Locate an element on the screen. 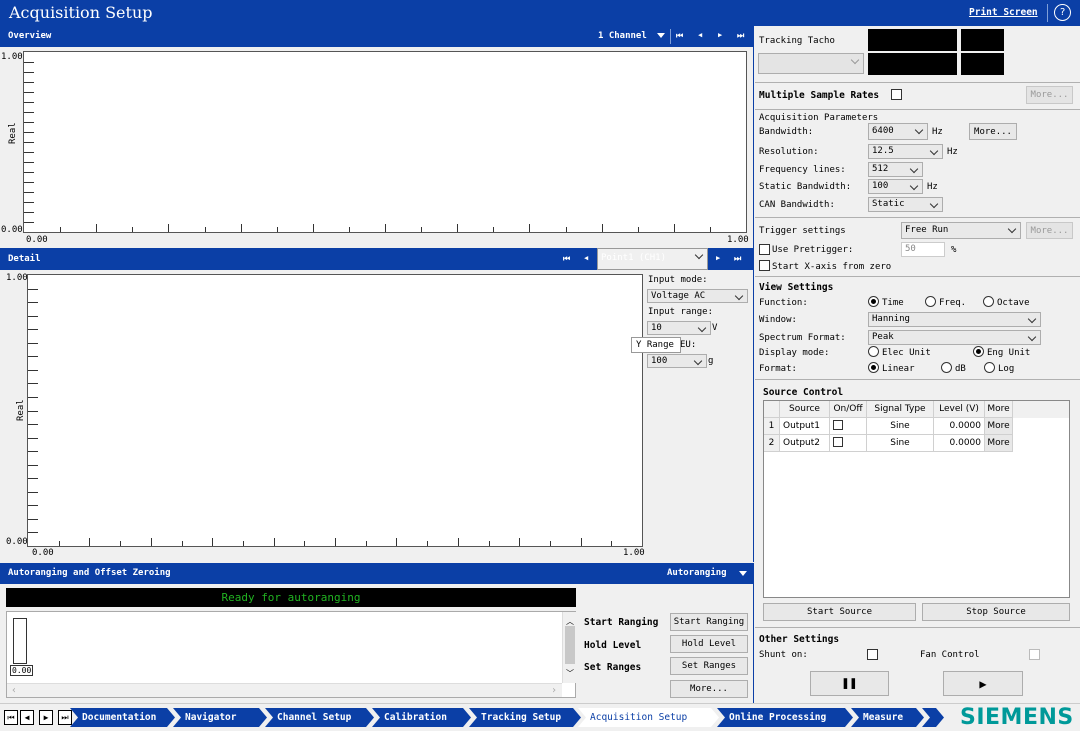 This screenshot has height=731, width=1080. fan-control-checkbox is located at coordinates (1034, 654).